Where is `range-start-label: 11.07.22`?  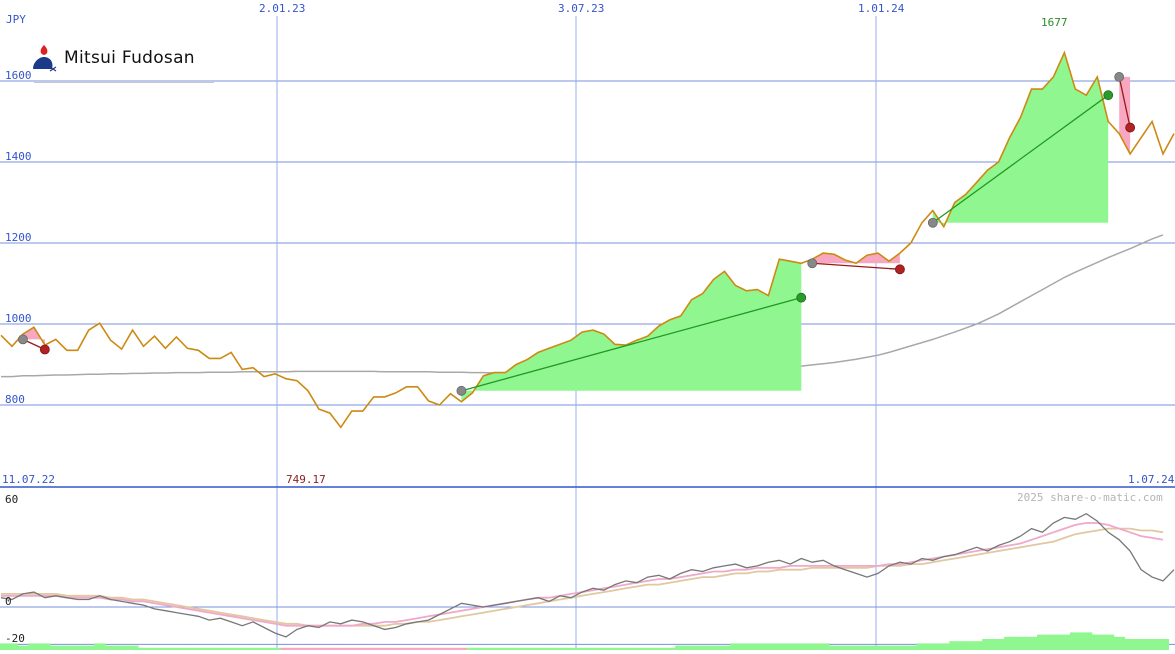 range-start-label: 11.07.22 is located at coordinates (28, 479).